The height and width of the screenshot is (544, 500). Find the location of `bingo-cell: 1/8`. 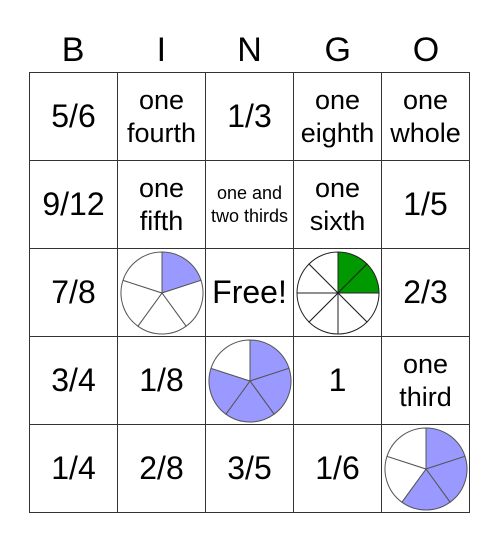

bingo-cell: 1/8 is located at coordinates (162, 381).